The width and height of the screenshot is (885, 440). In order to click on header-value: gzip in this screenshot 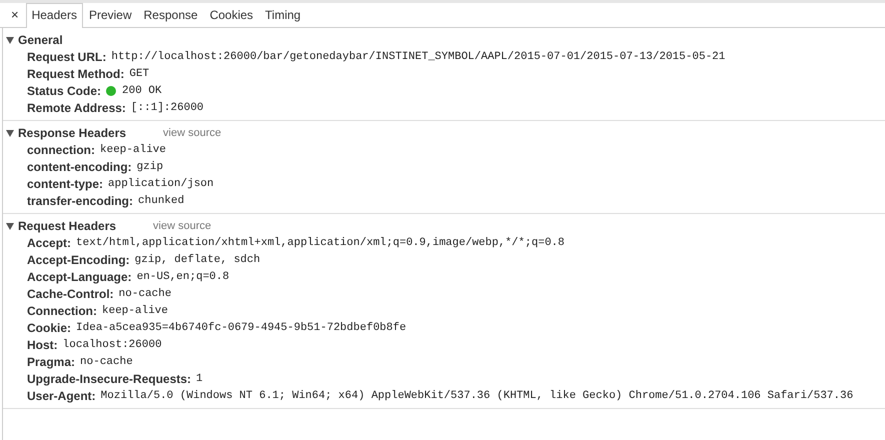, I will do `click(150, 166)`.